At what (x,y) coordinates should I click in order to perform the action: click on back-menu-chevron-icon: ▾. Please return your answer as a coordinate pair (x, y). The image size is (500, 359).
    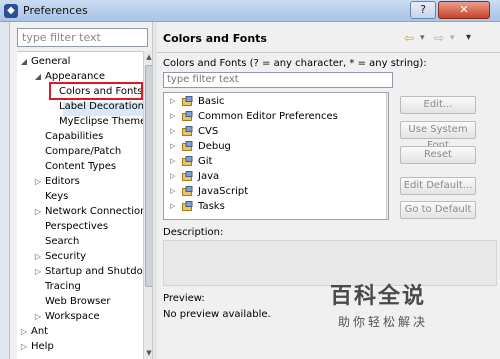
    Looking at the image, I should click on (422, 38).